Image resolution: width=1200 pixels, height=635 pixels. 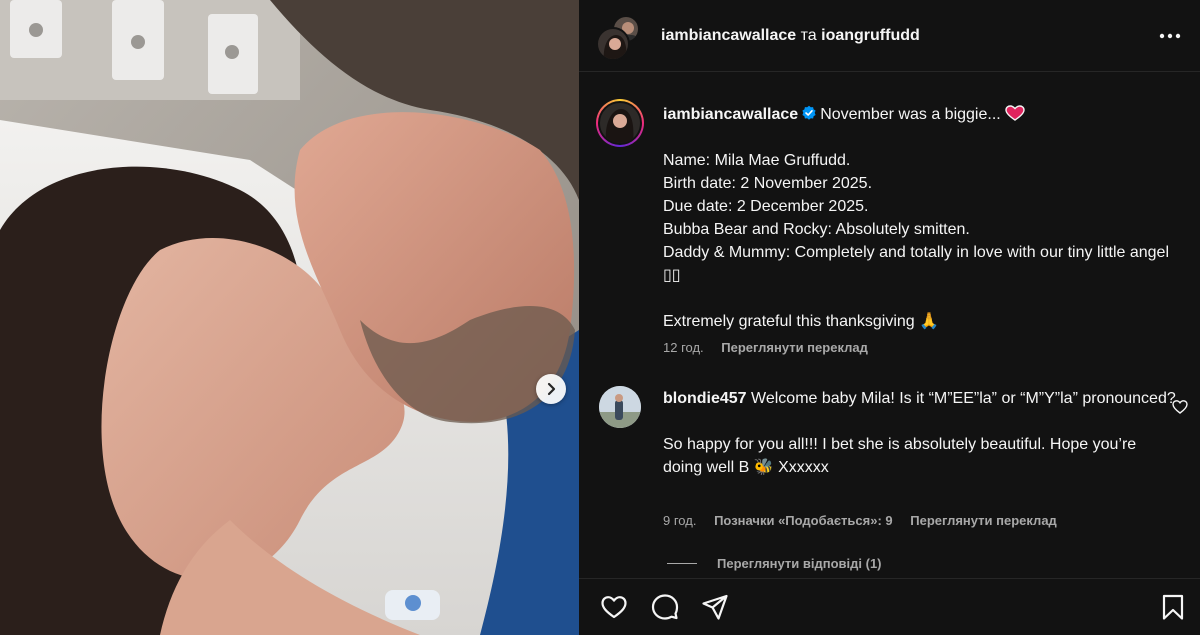 I want to click on post-header: iambiancawallace та ioangruffudd, so click(x=889, y=36).